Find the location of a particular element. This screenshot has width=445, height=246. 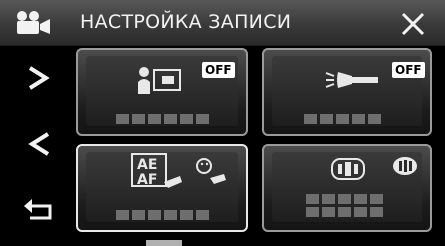

prev-page-button is located at coordinates (39, 145).